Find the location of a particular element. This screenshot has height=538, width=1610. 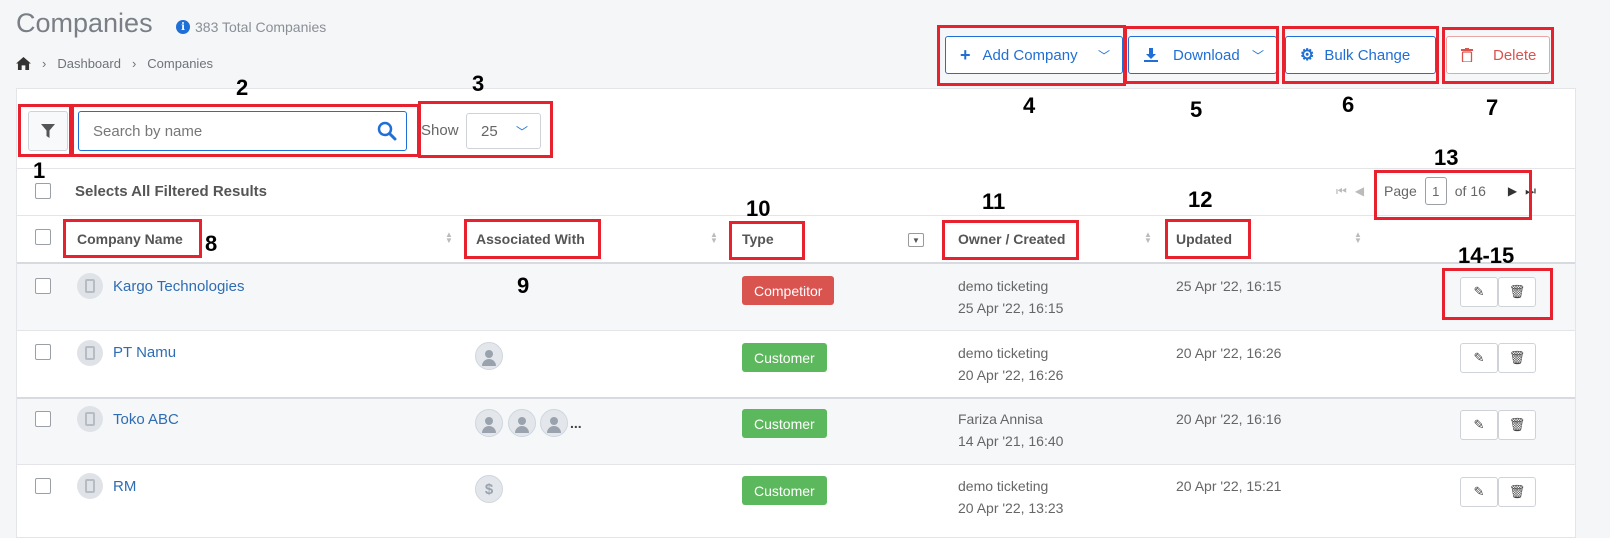

pagination: ⏮ ◀ Page 1 of 16 ▶ ⏭ is located at coordinates (1436, 191).